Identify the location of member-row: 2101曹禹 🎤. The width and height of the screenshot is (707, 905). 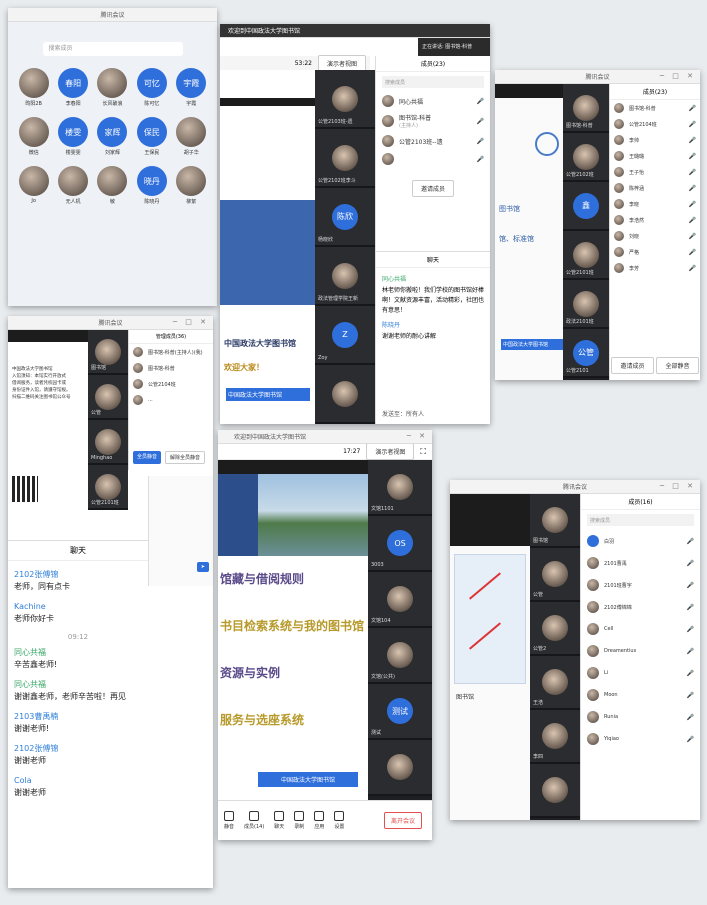
(640, 563).